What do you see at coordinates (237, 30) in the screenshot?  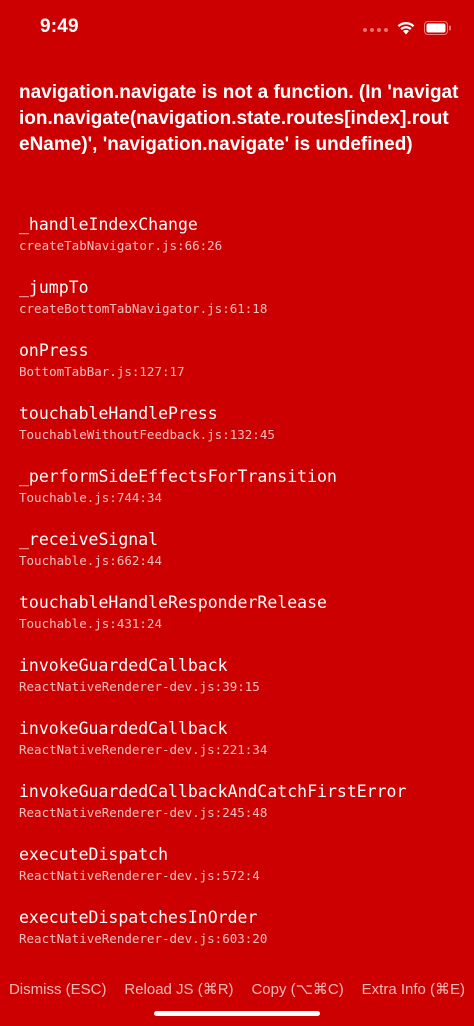 I see `status-bar: 9:49` at bounding box center [237, 30].